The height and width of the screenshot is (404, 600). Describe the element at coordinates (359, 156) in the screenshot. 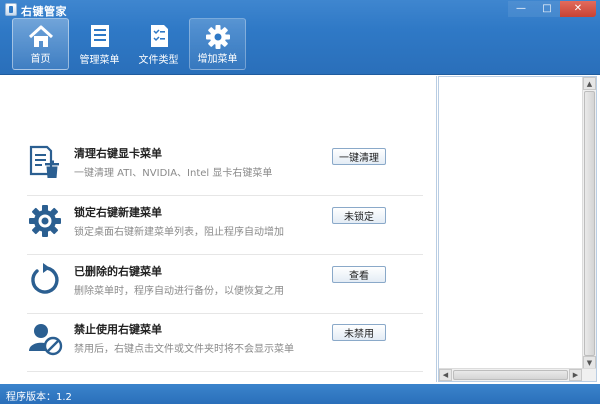

I see `one-click-clean-button: 一键清理` at that location.